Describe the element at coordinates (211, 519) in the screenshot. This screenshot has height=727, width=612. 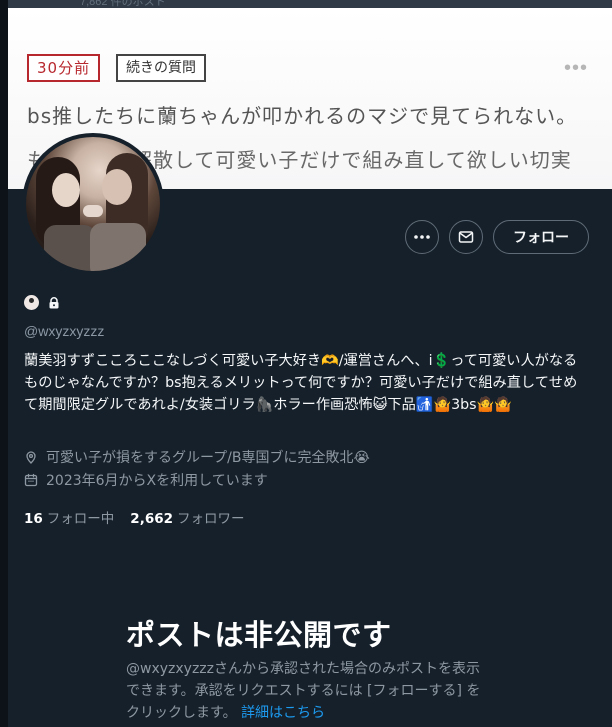
I see `followers-label: フォロワー` at that location.